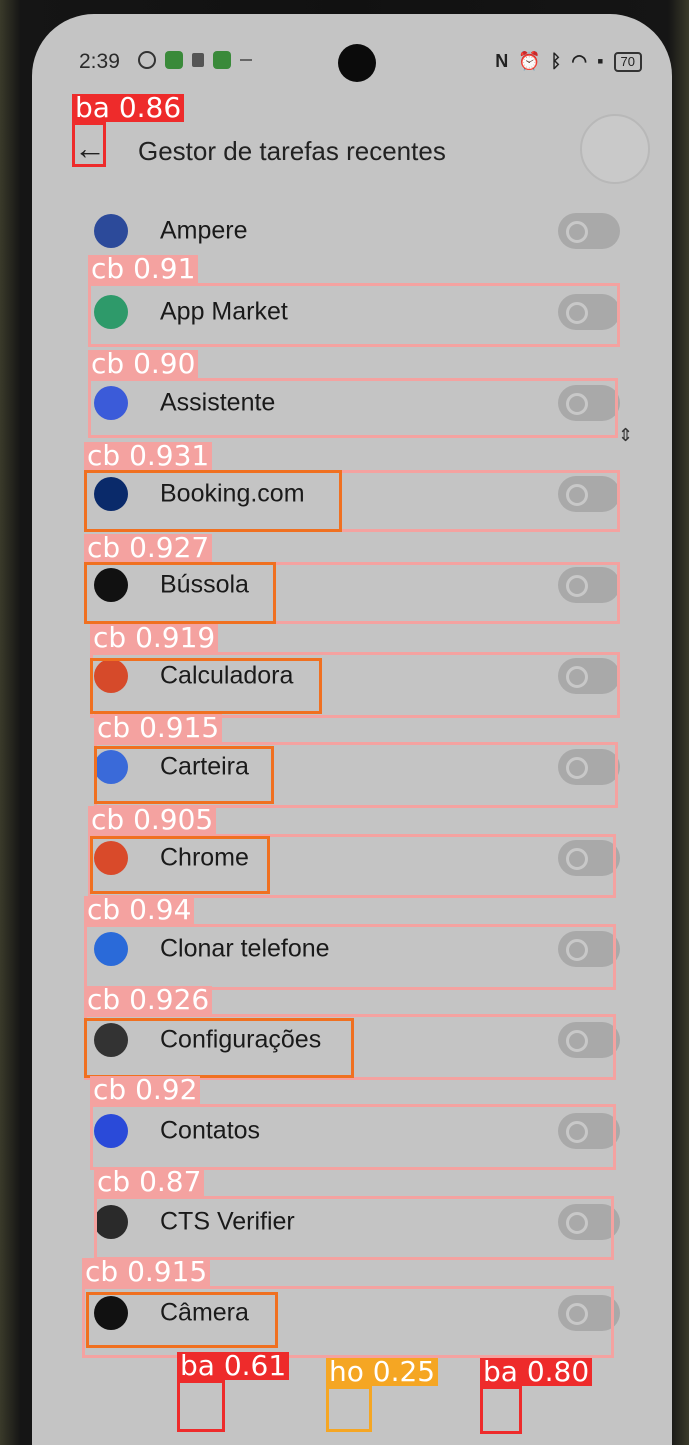  I want to click on alarm-icon: ⏰, so click(529, 61).